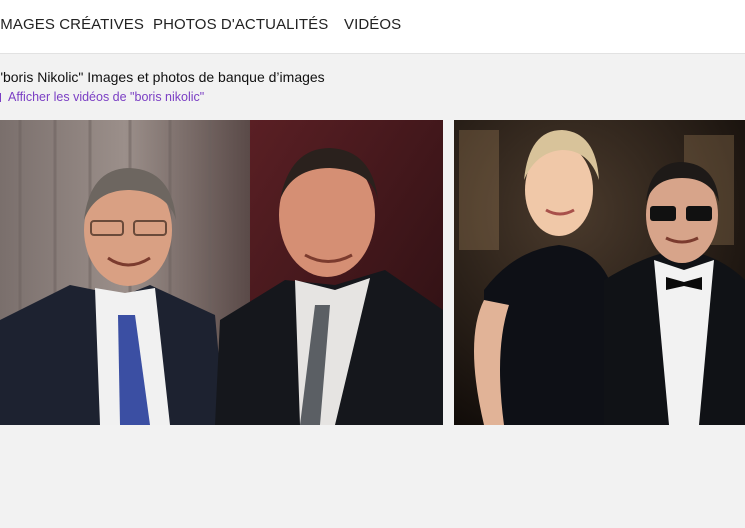 Image resolution: width=745 pixels, height=528 pixels. Describe the element at coordinates (72, 24) in the screenshot. I see `tab-creative-images: IMAGES CRÉATIVES` at that location.